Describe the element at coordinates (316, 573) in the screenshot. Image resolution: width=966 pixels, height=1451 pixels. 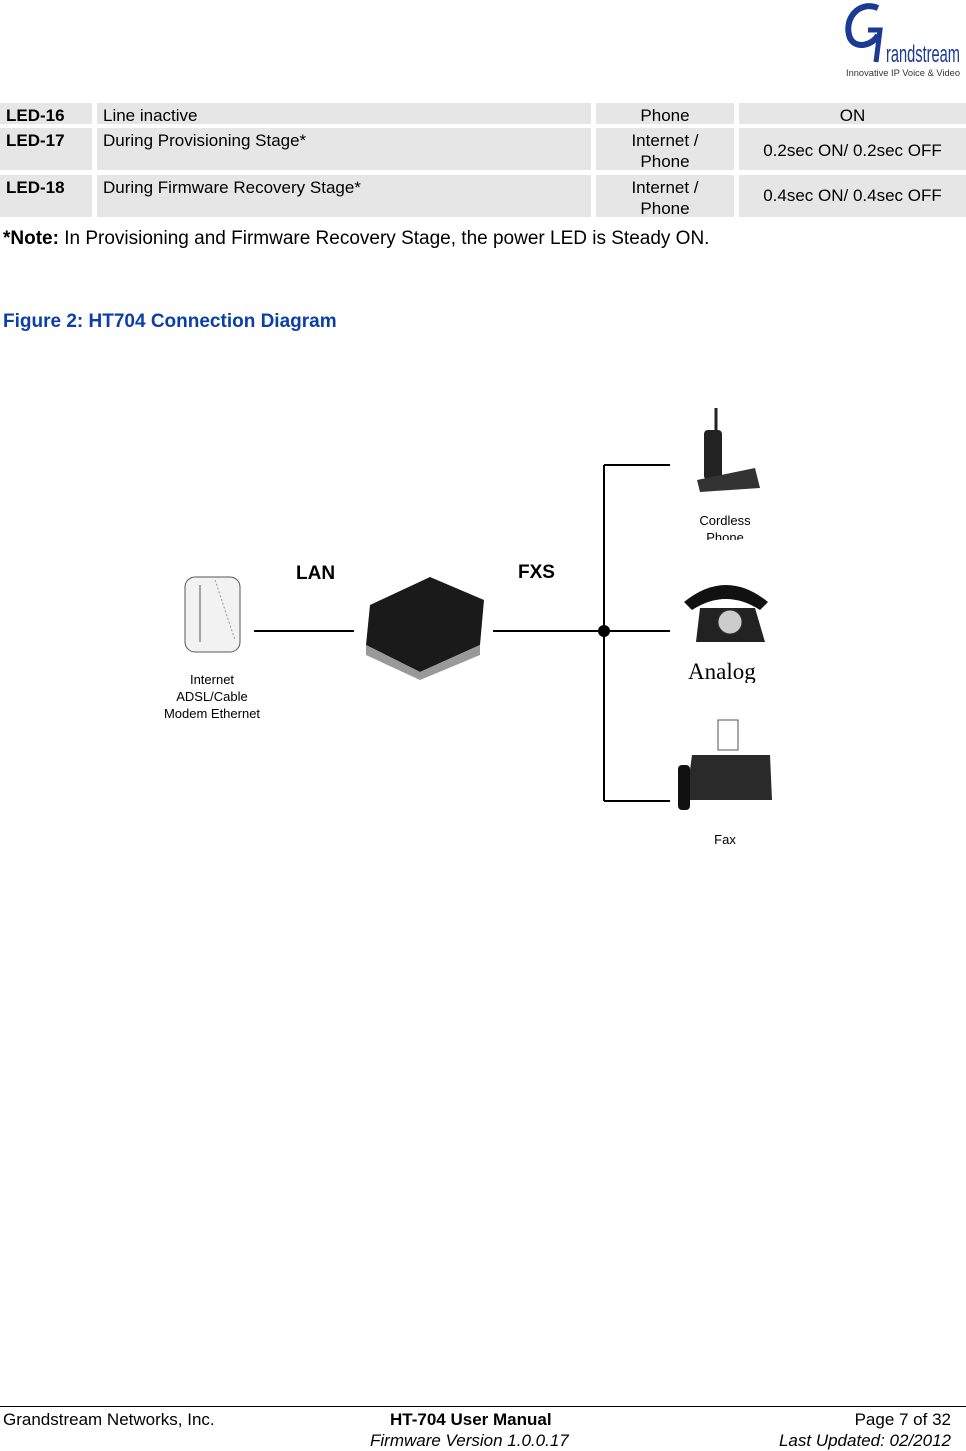
I see `lan-label: LAN` at that location.